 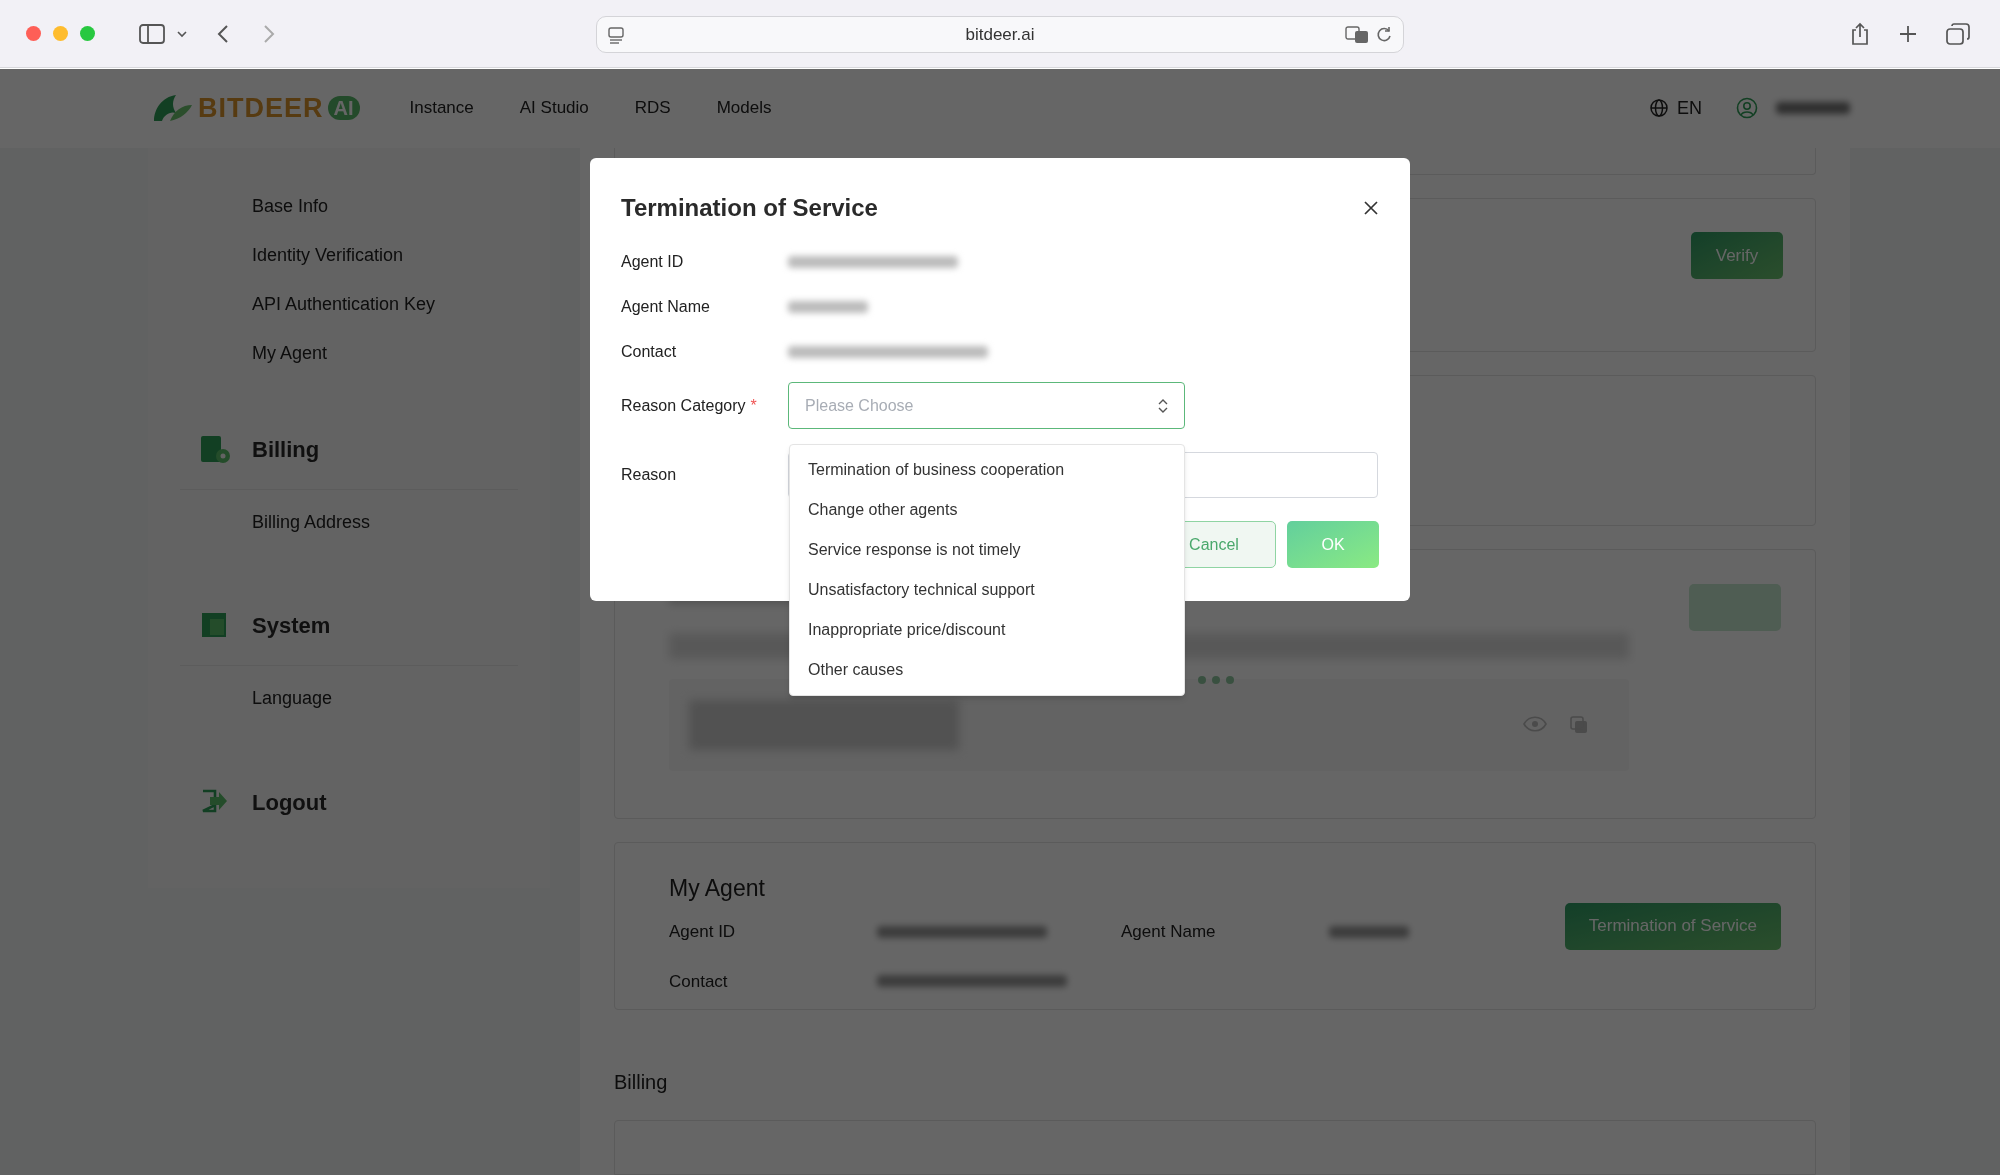 I want to click on field-label: Reason Category, so click(x=683, y=405).